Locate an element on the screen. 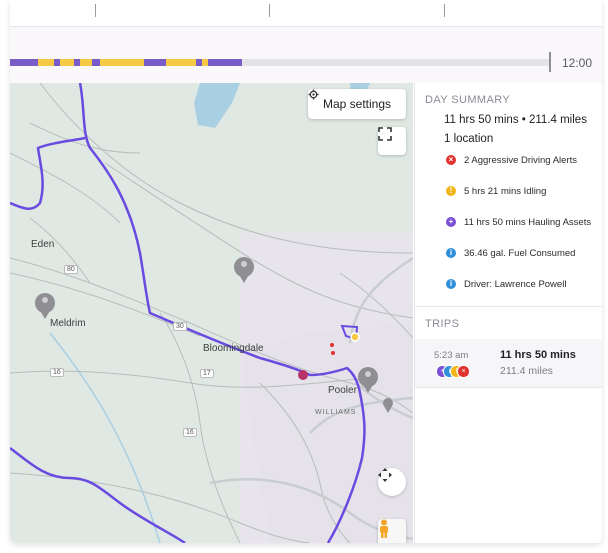 The height and width of the screenshot is (553, 608). move-arrows-icon is located at coordinates (385, 475).